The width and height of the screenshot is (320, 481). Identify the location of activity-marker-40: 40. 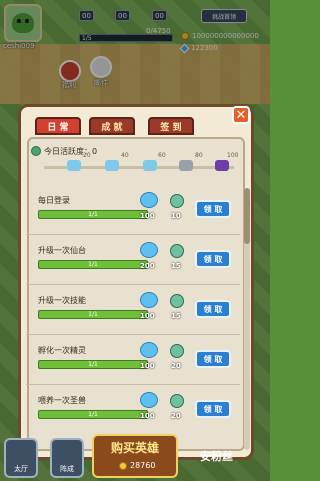
(125, 155).